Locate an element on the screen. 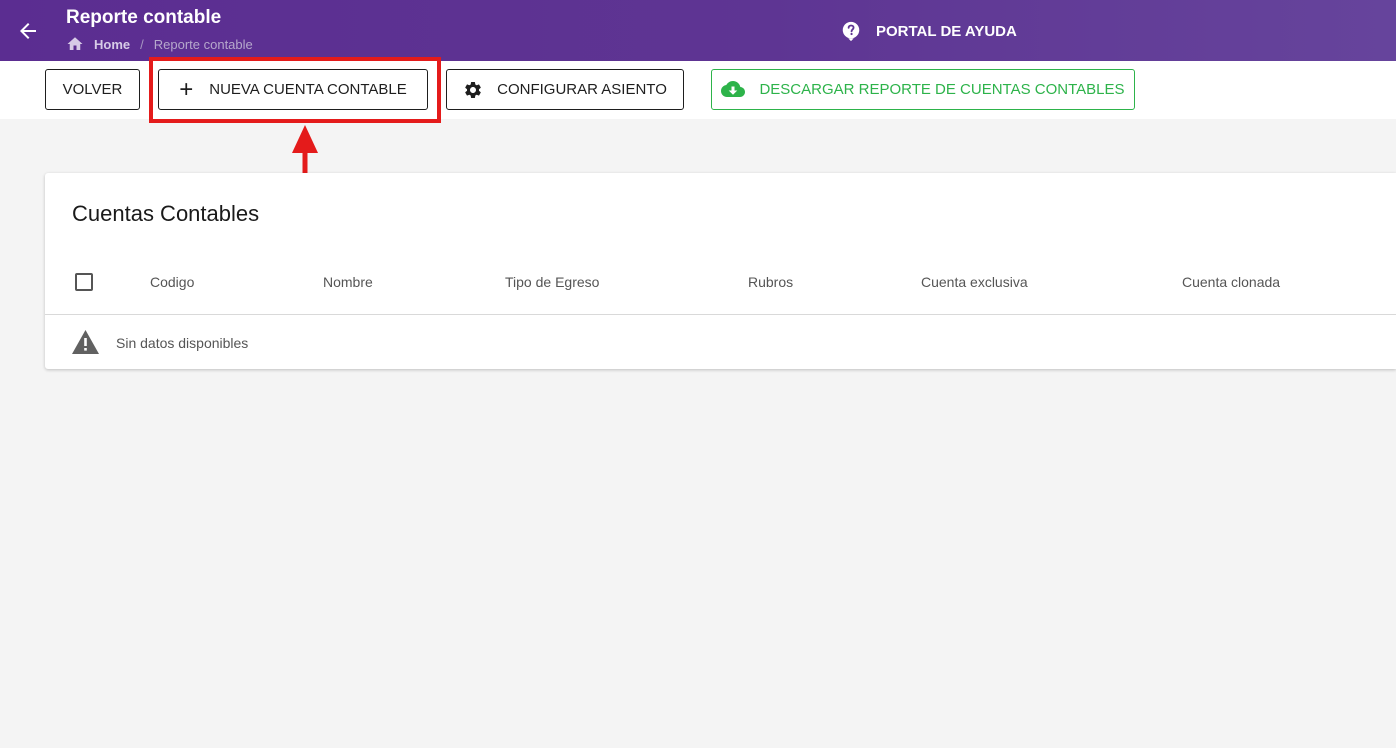 The image size is (1396, 748). column-header-nombre: Nombre is located at coordinates (348, 282).